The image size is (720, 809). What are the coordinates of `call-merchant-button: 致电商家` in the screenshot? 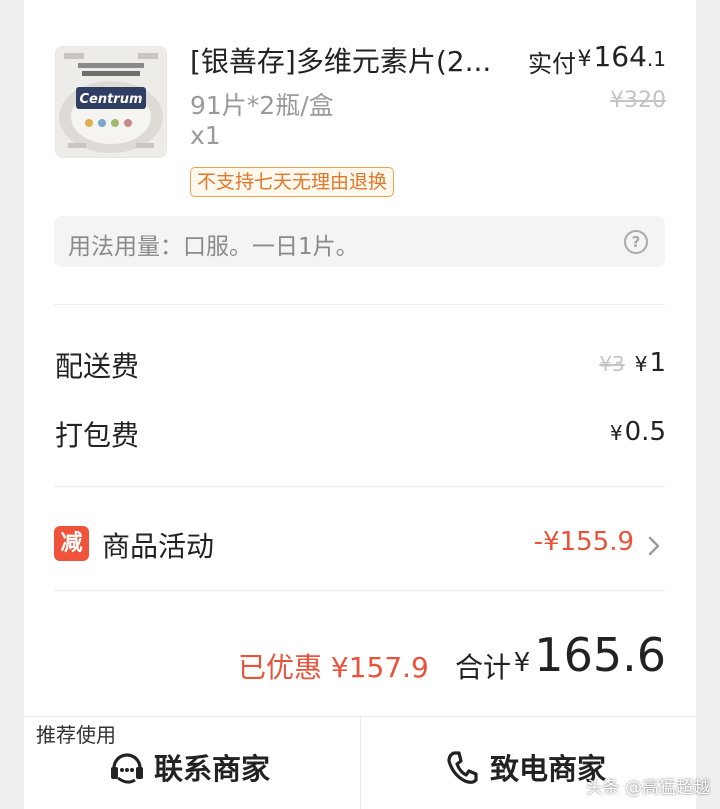 It's located at (524, 767).